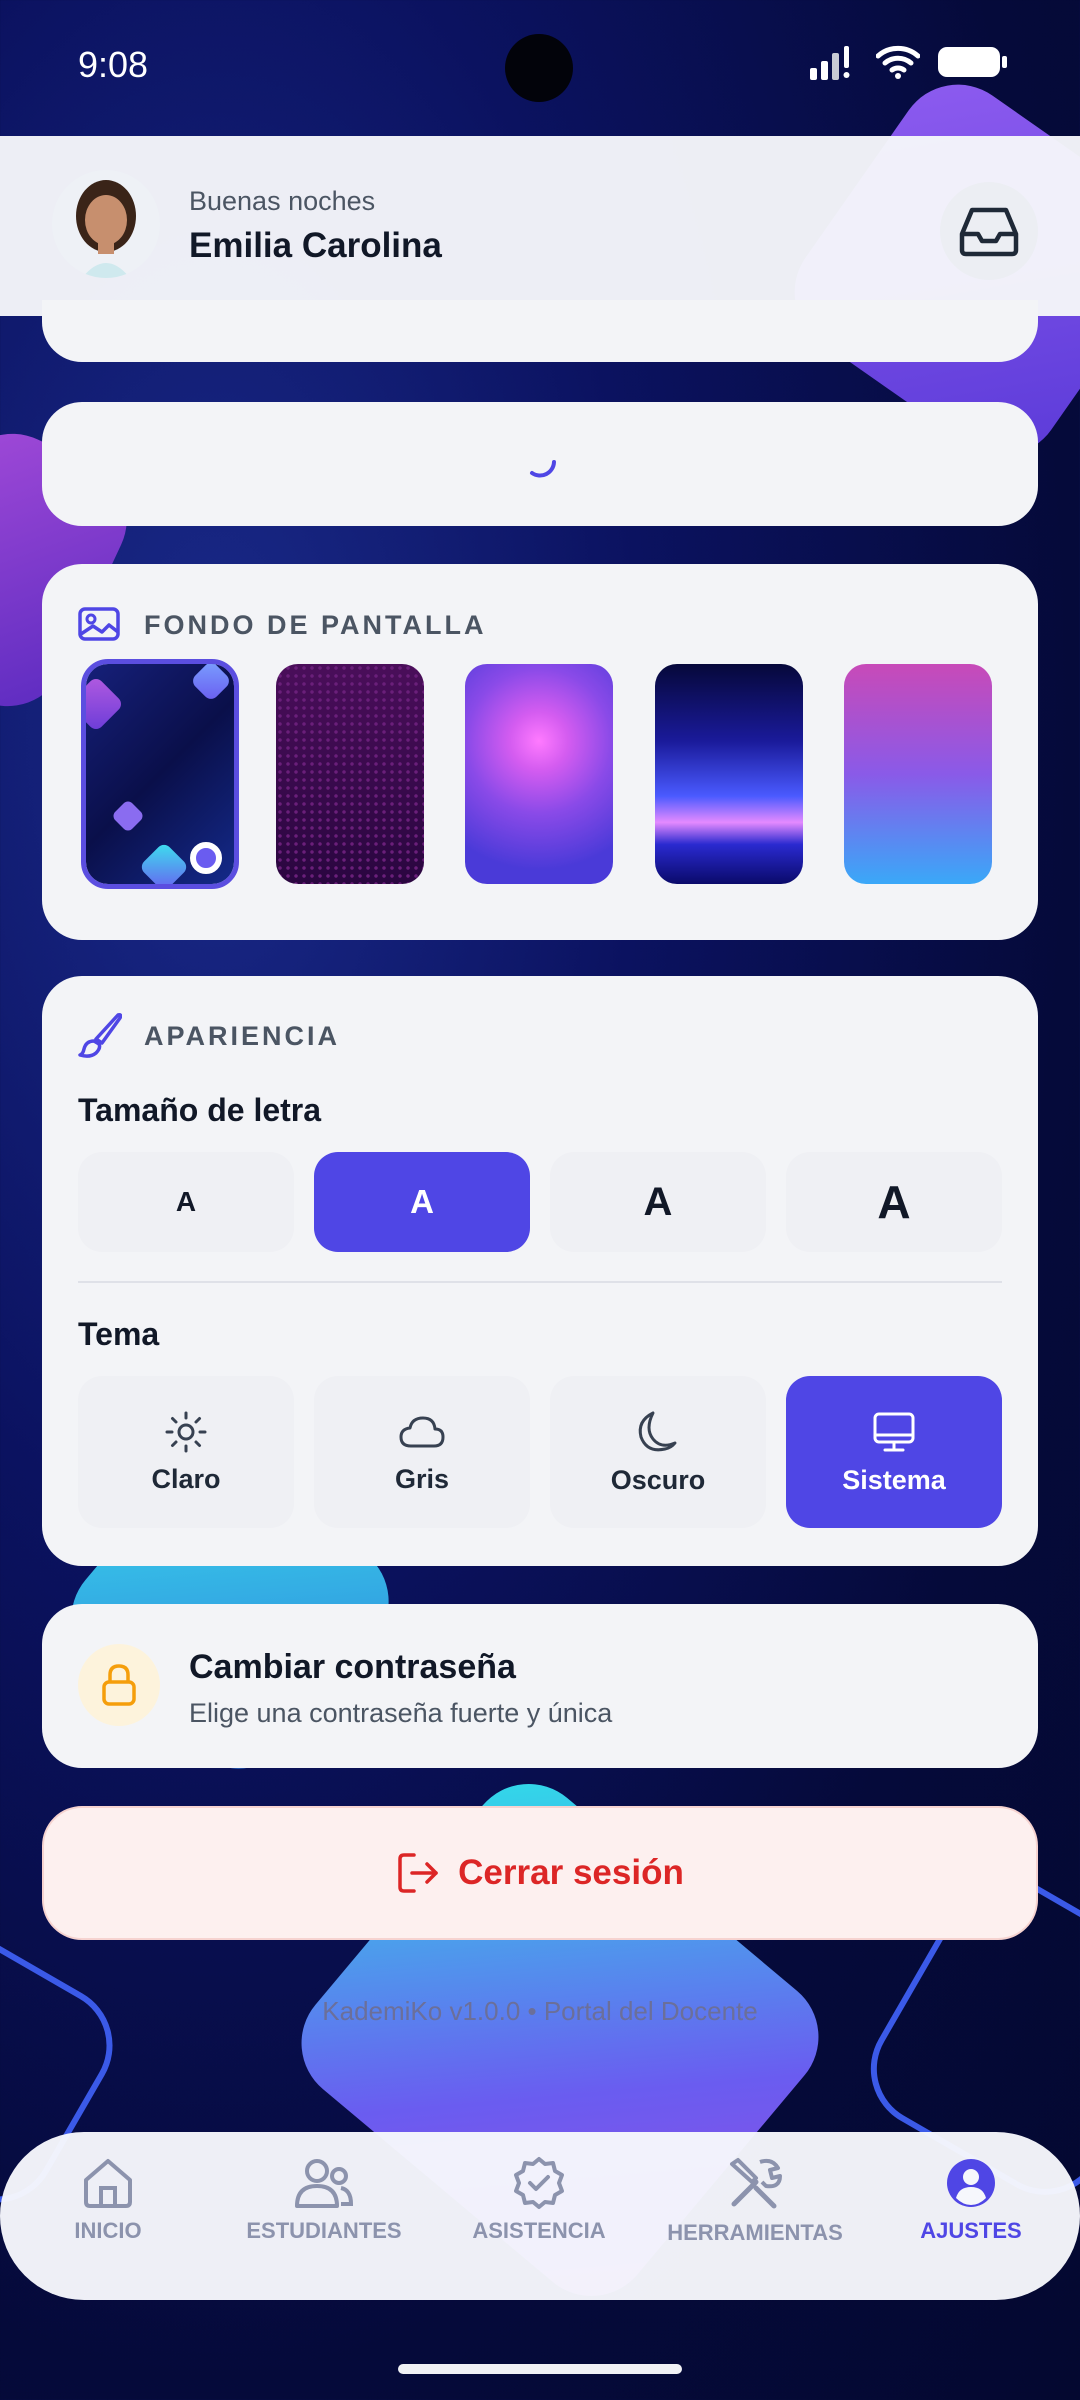  What do you see at coordinates (324, 2183) in the screenshot?
I see `users-icon` at bounding box center [324, 2183].